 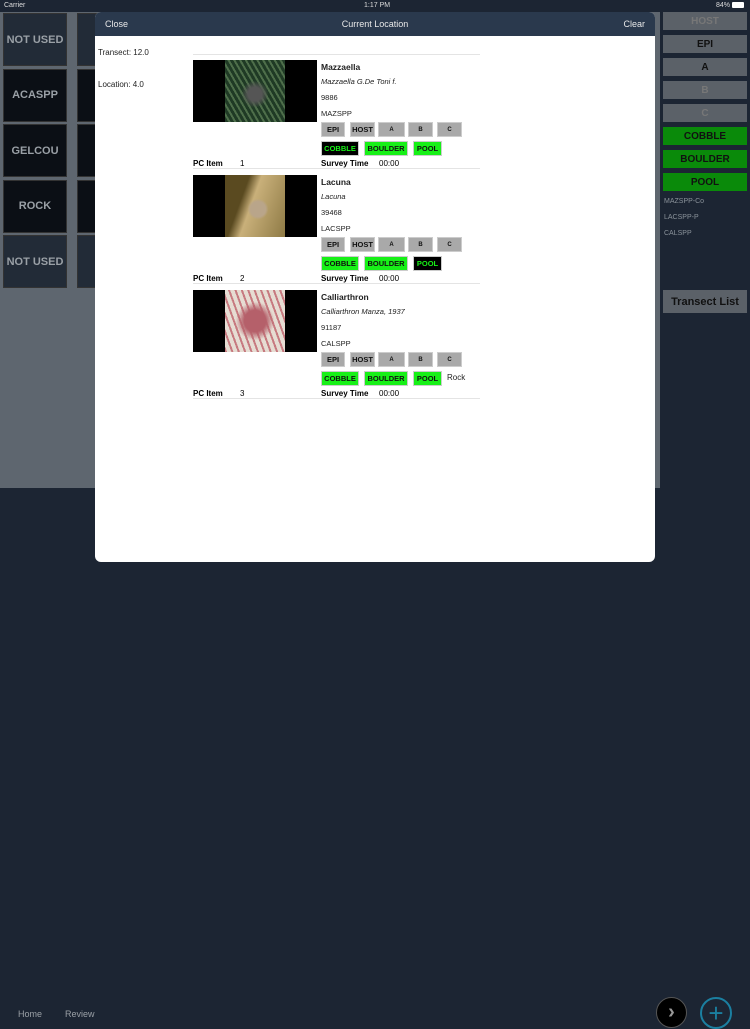 What do you see at coordinates (678, 233) in the screenshot?
I see `panel-entry: CALSPP` at bounding box center [678, 233].